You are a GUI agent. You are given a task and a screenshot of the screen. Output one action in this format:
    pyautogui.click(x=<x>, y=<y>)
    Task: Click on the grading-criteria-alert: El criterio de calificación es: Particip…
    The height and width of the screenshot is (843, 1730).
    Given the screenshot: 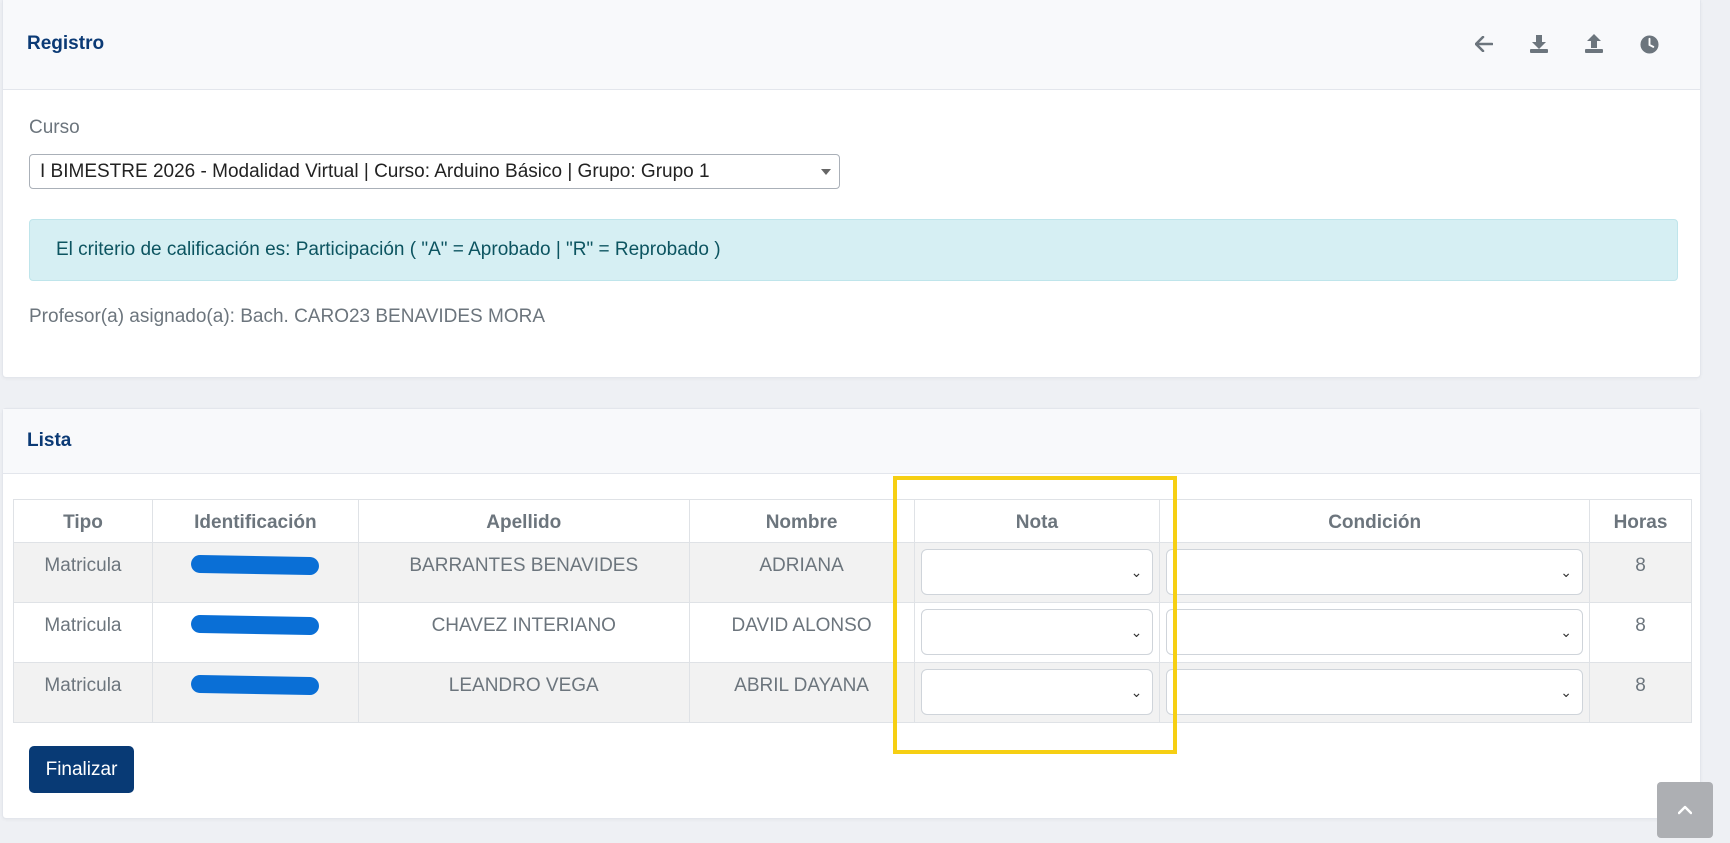 What is the action you would take?
    pyautogui.click(x=853, y=250)
    